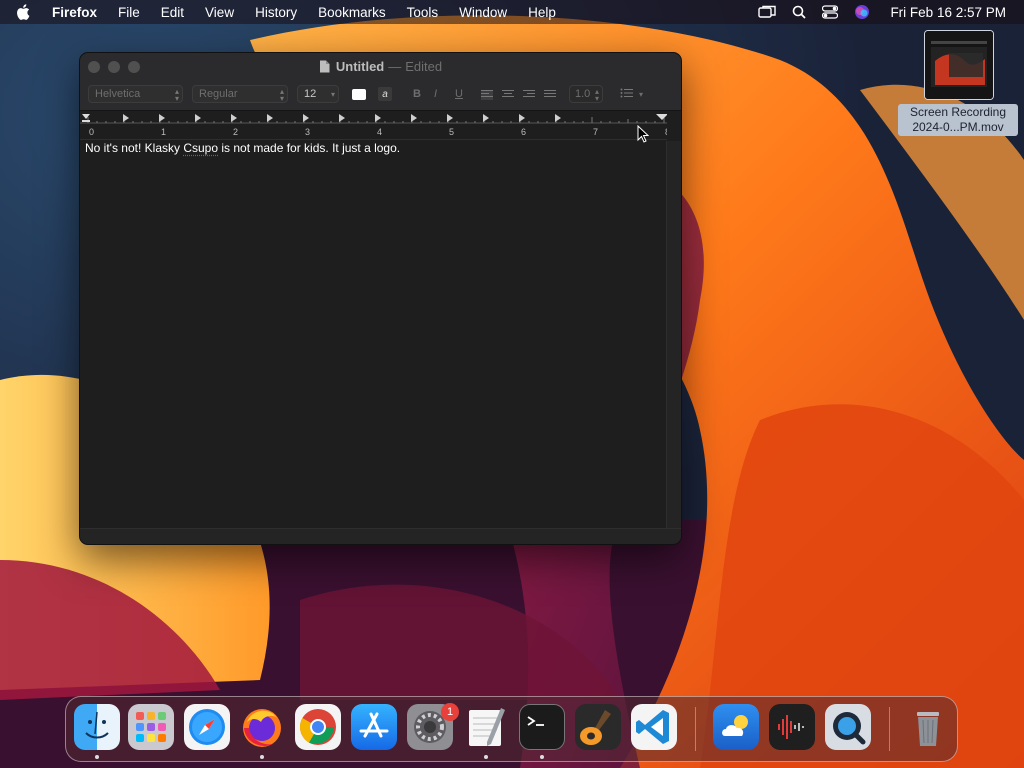 Image resolution: width=1024 pixels, height=768 pixels. I want to click on siri-icon, so click(862, 12).